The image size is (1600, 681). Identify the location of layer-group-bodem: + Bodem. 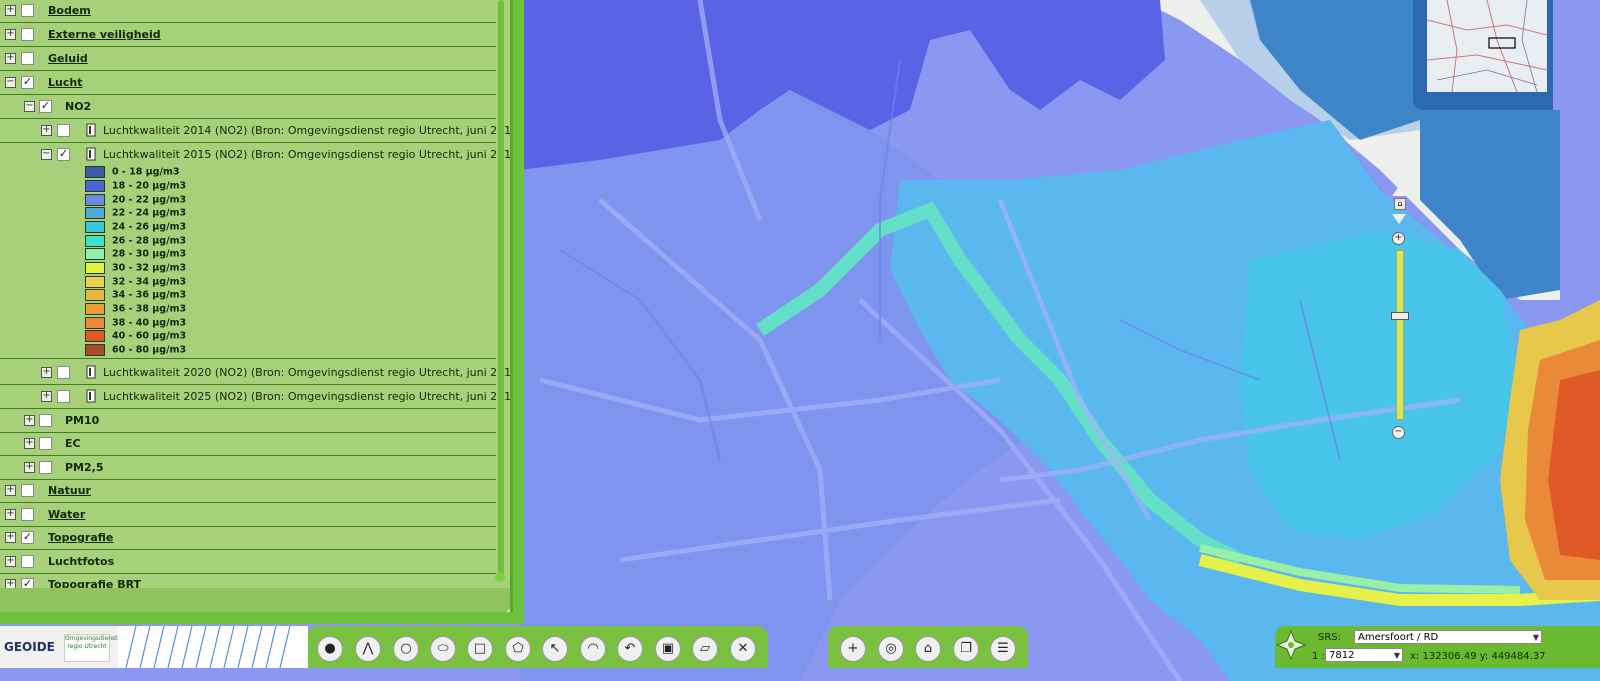
(248, 11).